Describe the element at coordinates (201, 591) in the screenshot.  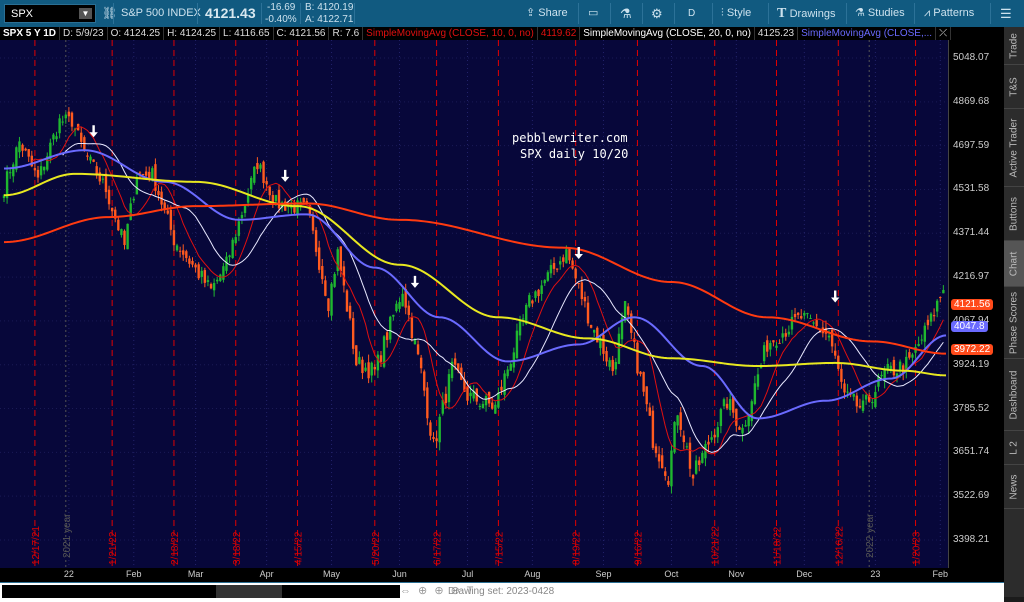
I see `horizontal-scrollbar` at that location.